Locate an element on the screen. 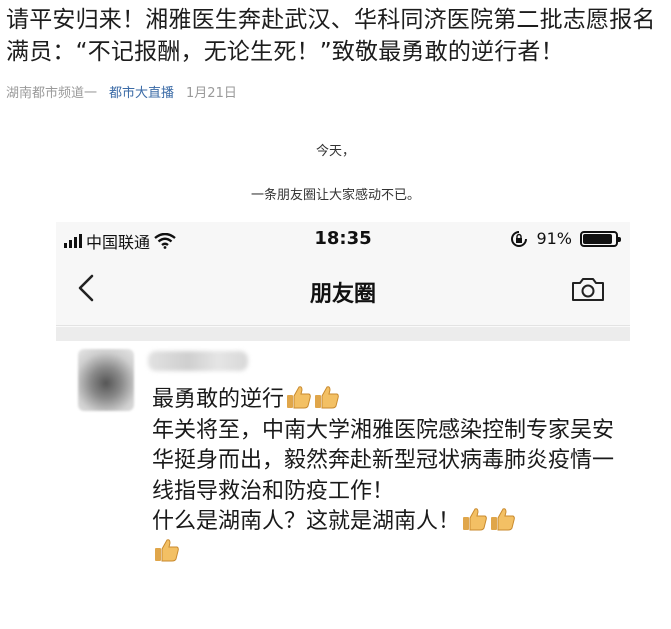  post-line-3: 什么是湖南人？这就是湖南人！ is located at coordinates (387, 537).